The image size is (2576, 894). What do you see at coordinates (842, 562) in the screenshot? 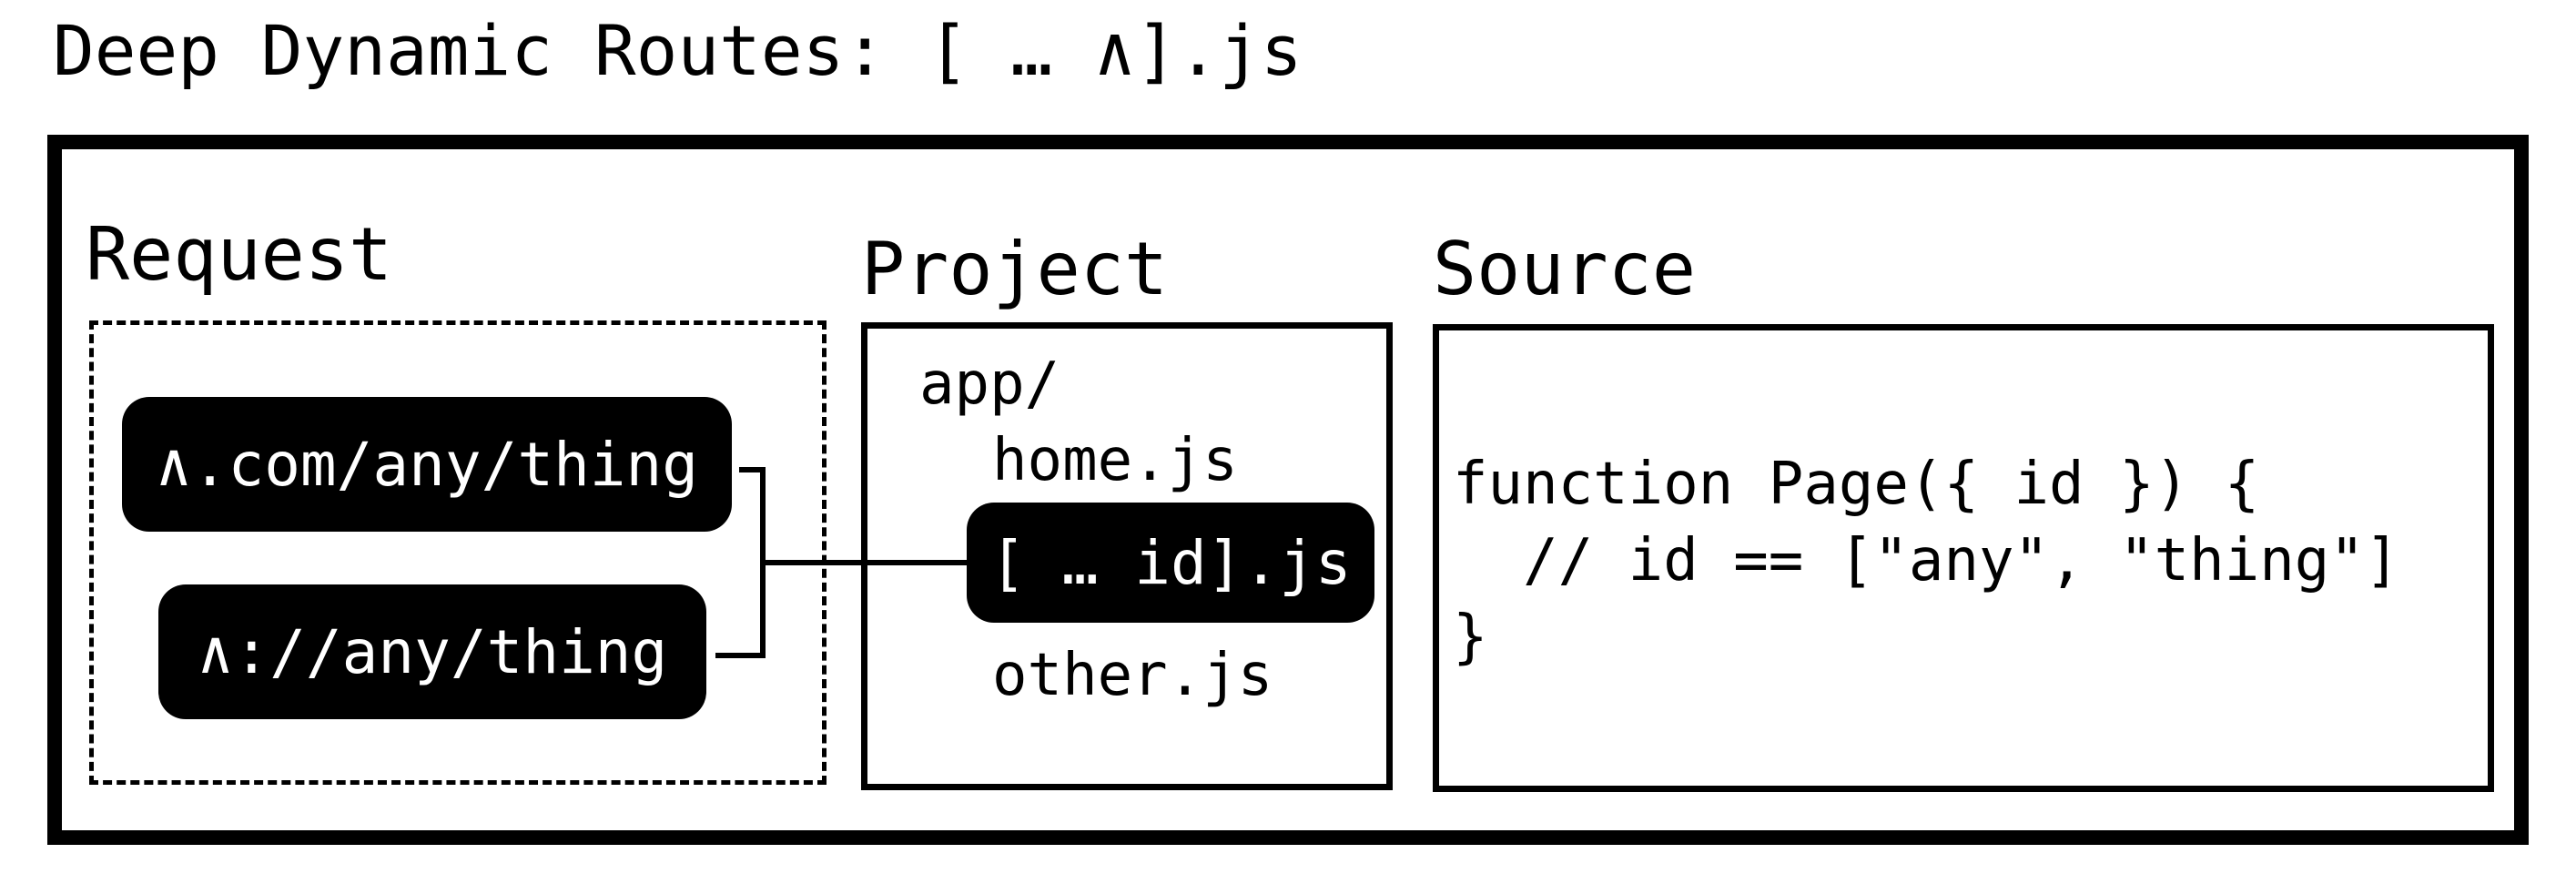
I see `connector-lines` at bounding box center [842, 562].